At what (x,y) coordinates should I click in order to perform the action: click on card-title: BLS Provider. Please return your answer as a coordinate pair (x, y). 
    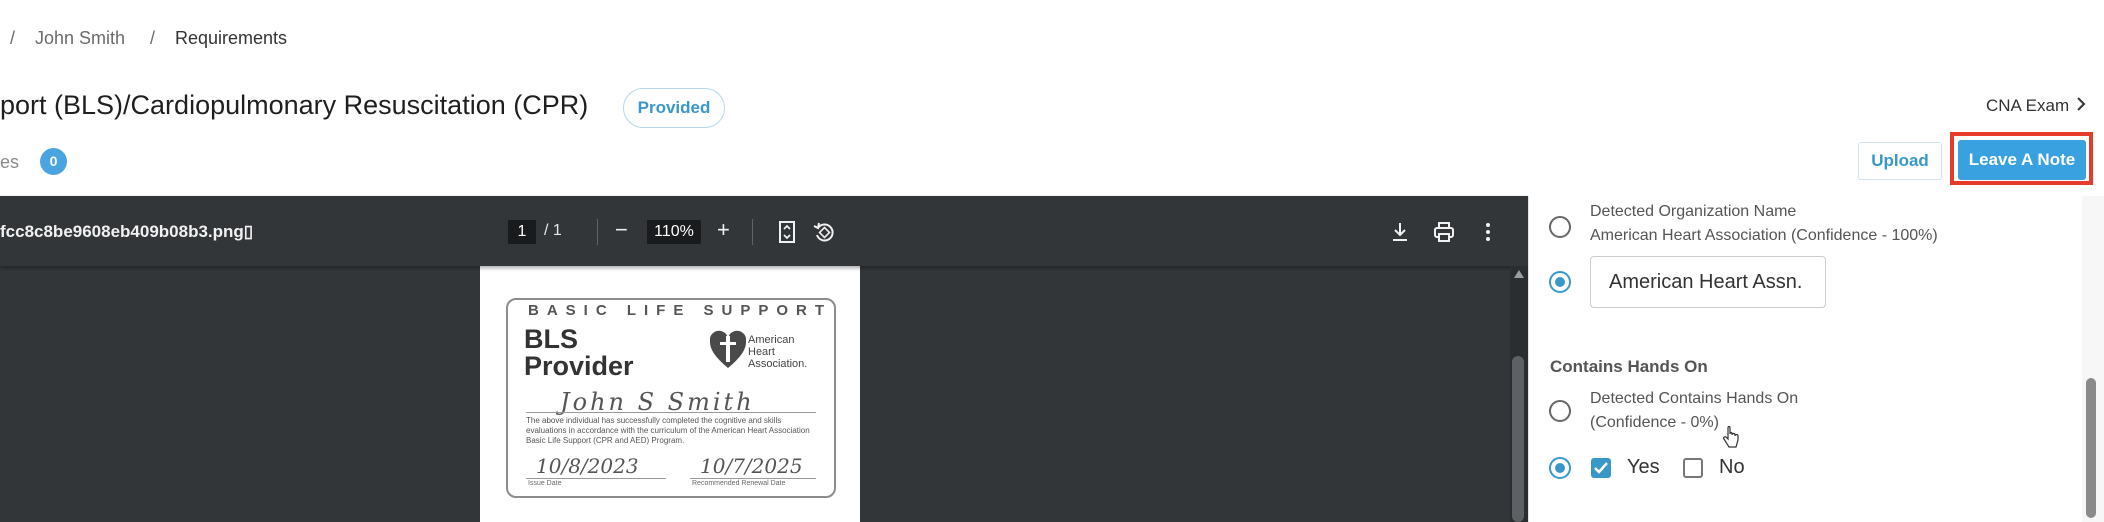
    Looking at the image, I should click on (579, 353).